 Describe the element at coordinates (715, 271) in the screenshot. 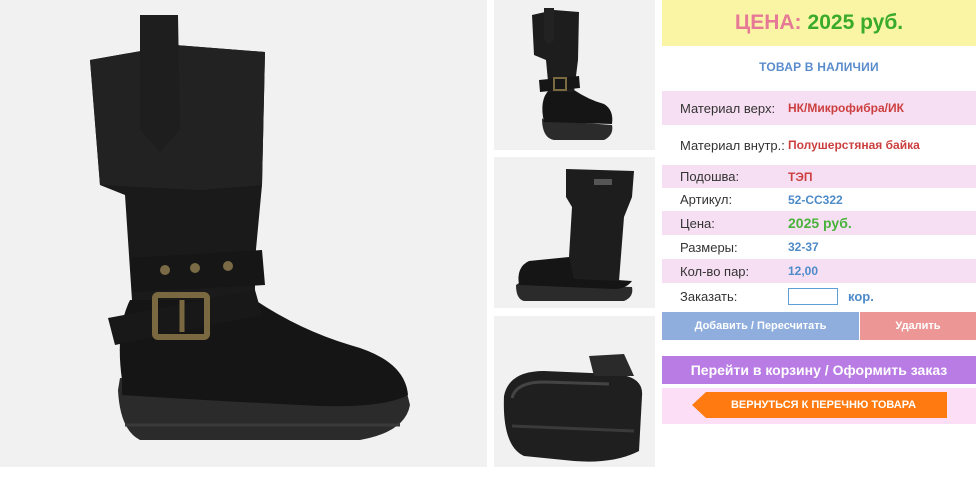

I see `spec-label: Кол-во пар:` at that location.